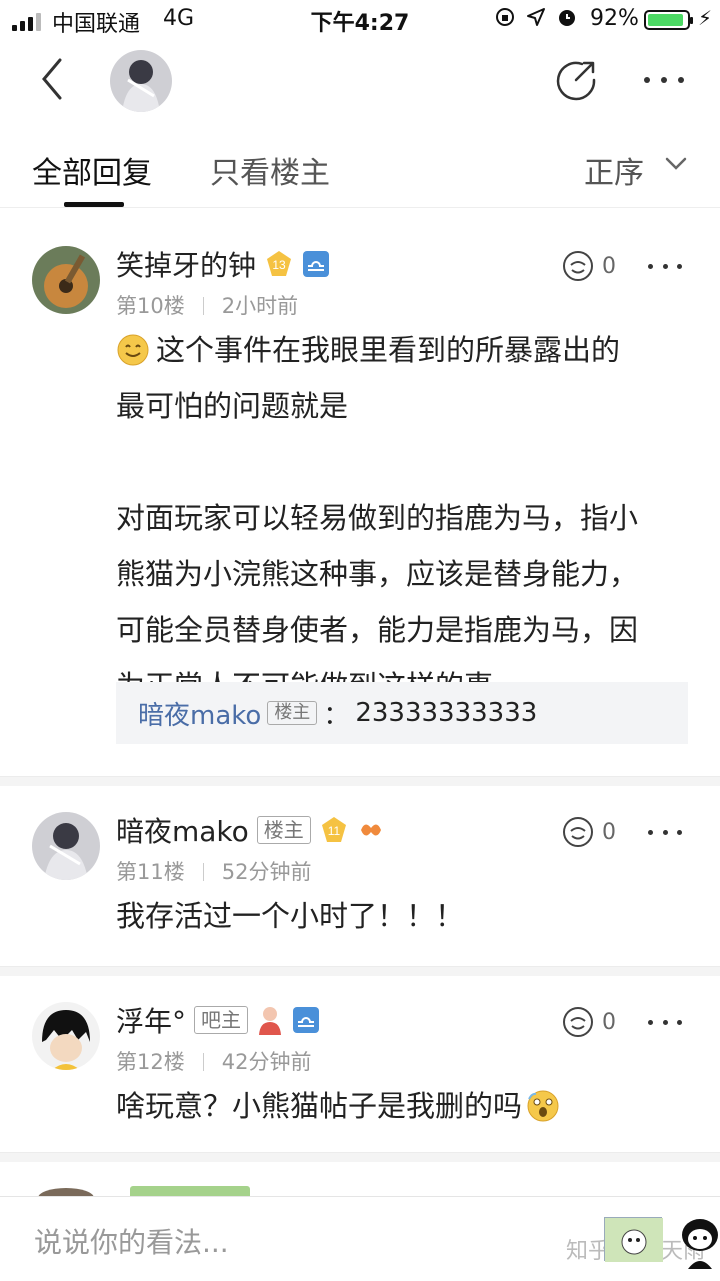 The image size is (720, 1281). Describe the element at coordinates (150, 872) in the screenshot. I see `floor-number: 第11楼` at that location.